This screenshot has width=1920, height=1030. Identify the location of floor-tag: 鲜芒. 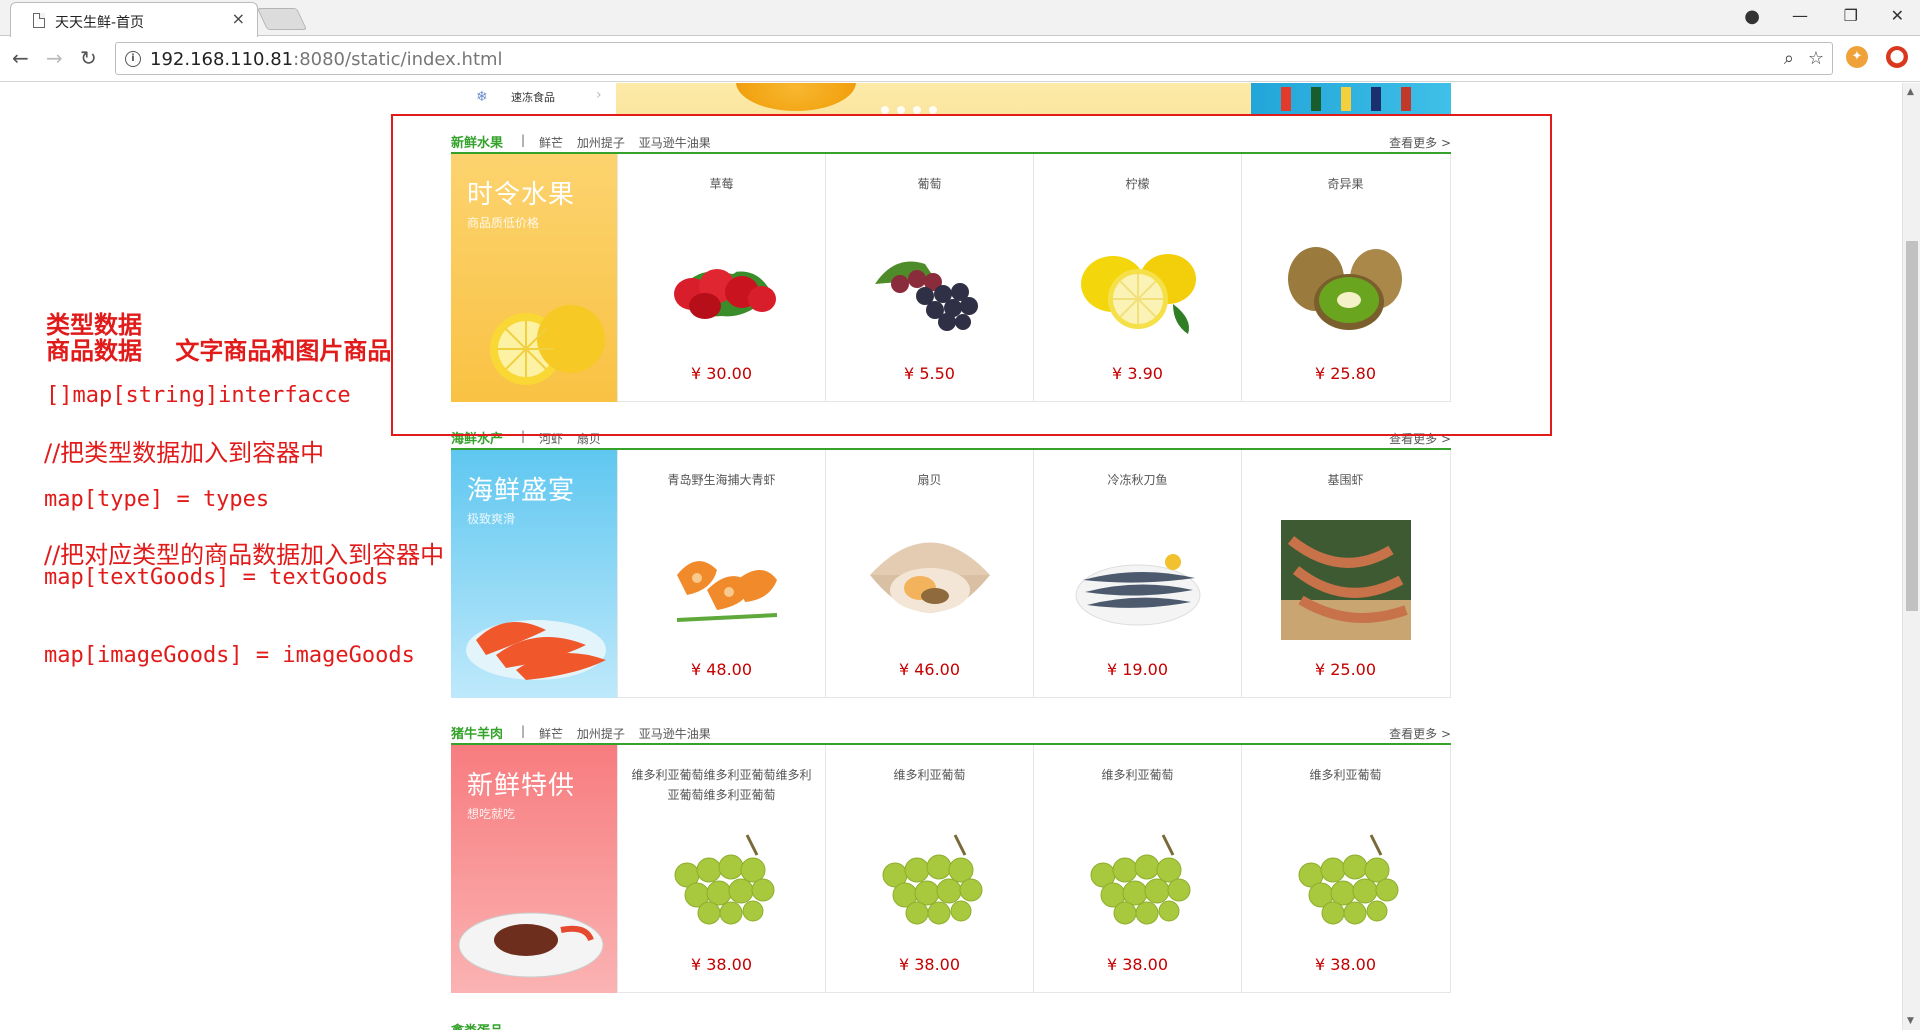
(551, 734).